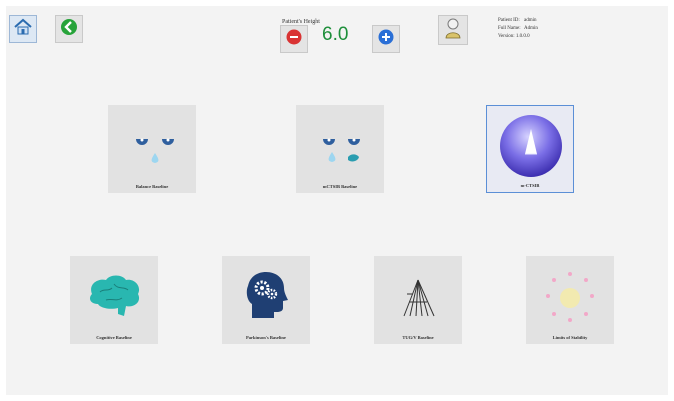 Image resolution: width=674 pixels, height=401 pixels. What do you see at coordinates (570, 296) in the screenshot?
I see `dots-circle-icon` at bounding box center [570, 296].